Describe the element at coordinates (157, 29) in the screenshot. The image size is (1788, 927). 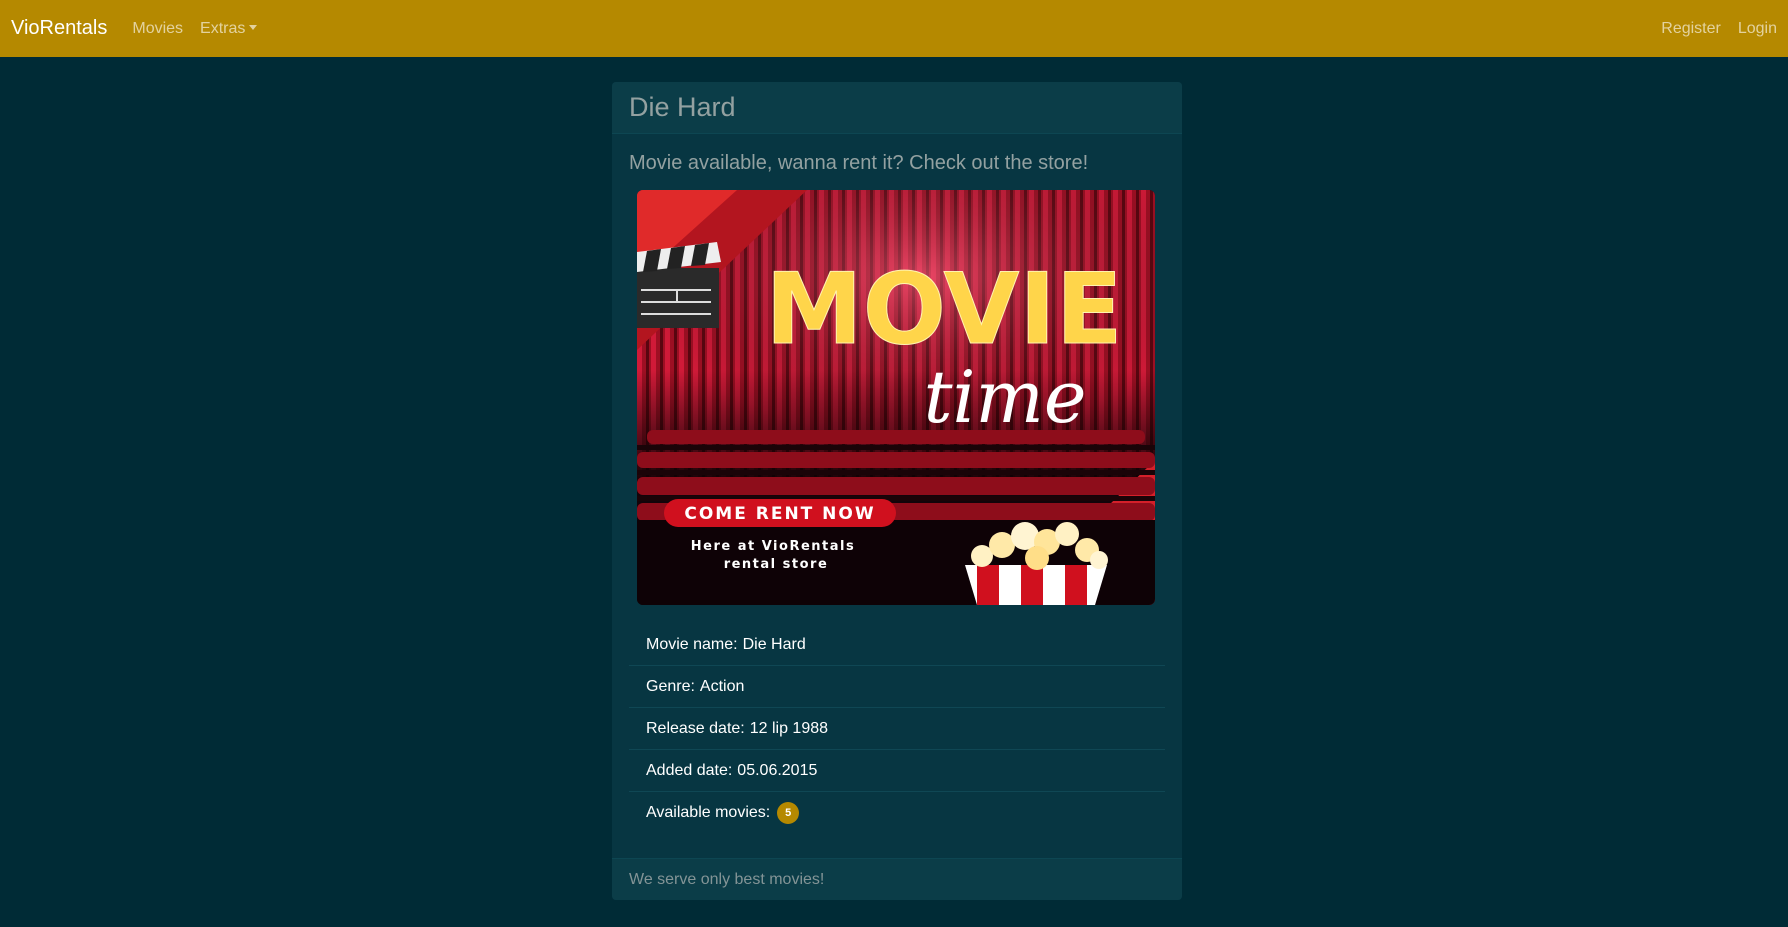
I see `nav-movies-link: Movies` at that location.